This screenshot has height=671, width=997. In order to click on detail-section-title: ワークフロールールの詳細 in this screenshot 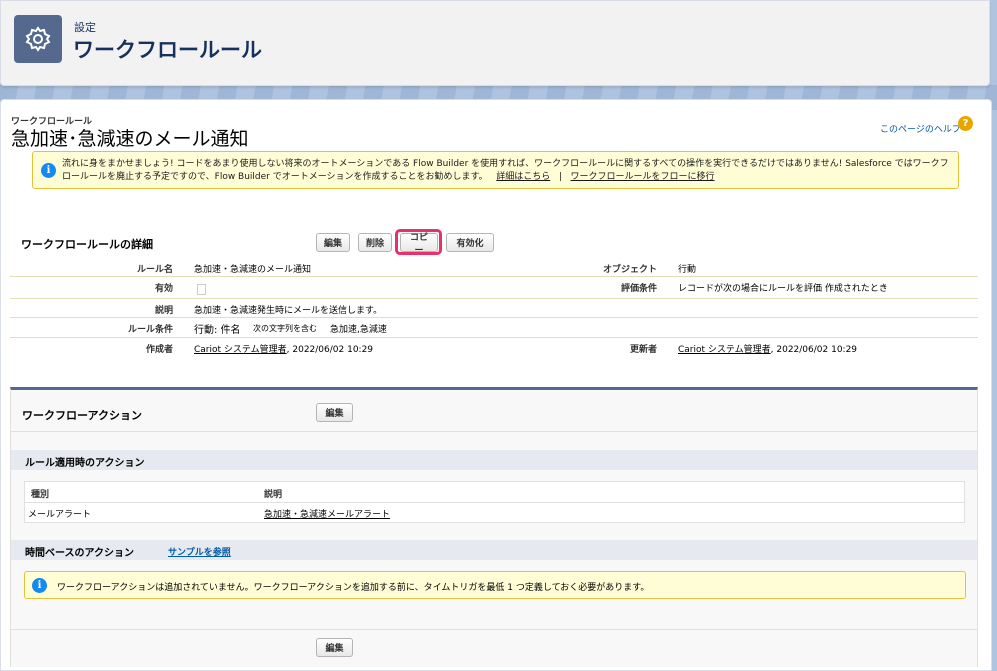, I will do `click(87, 244)`.